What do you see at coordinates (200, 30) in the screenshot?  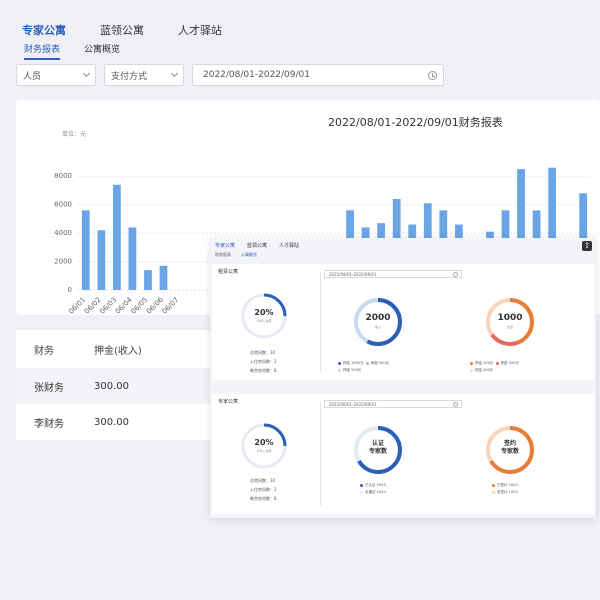 I see `tab-talent-station: 人才驿站` at bounding box center [200, 30].